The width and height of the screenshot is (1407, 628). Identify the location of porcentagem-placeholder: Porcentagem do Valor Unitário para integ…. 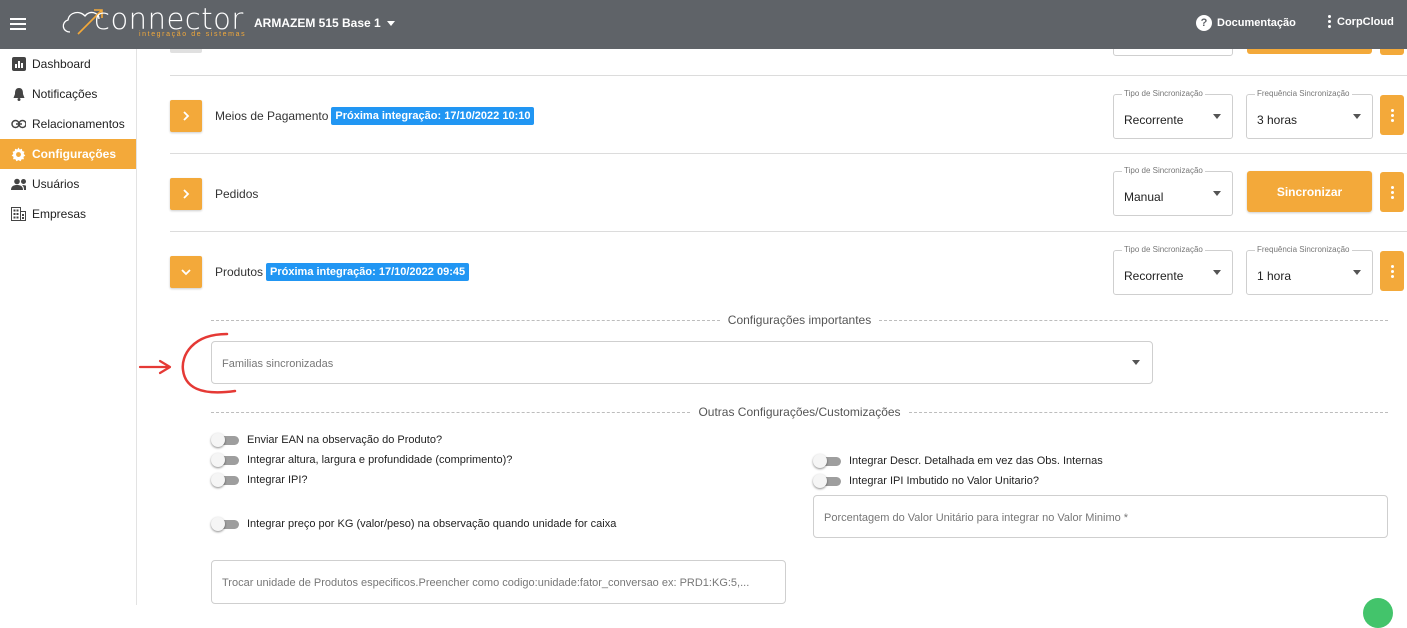
(976, 518).